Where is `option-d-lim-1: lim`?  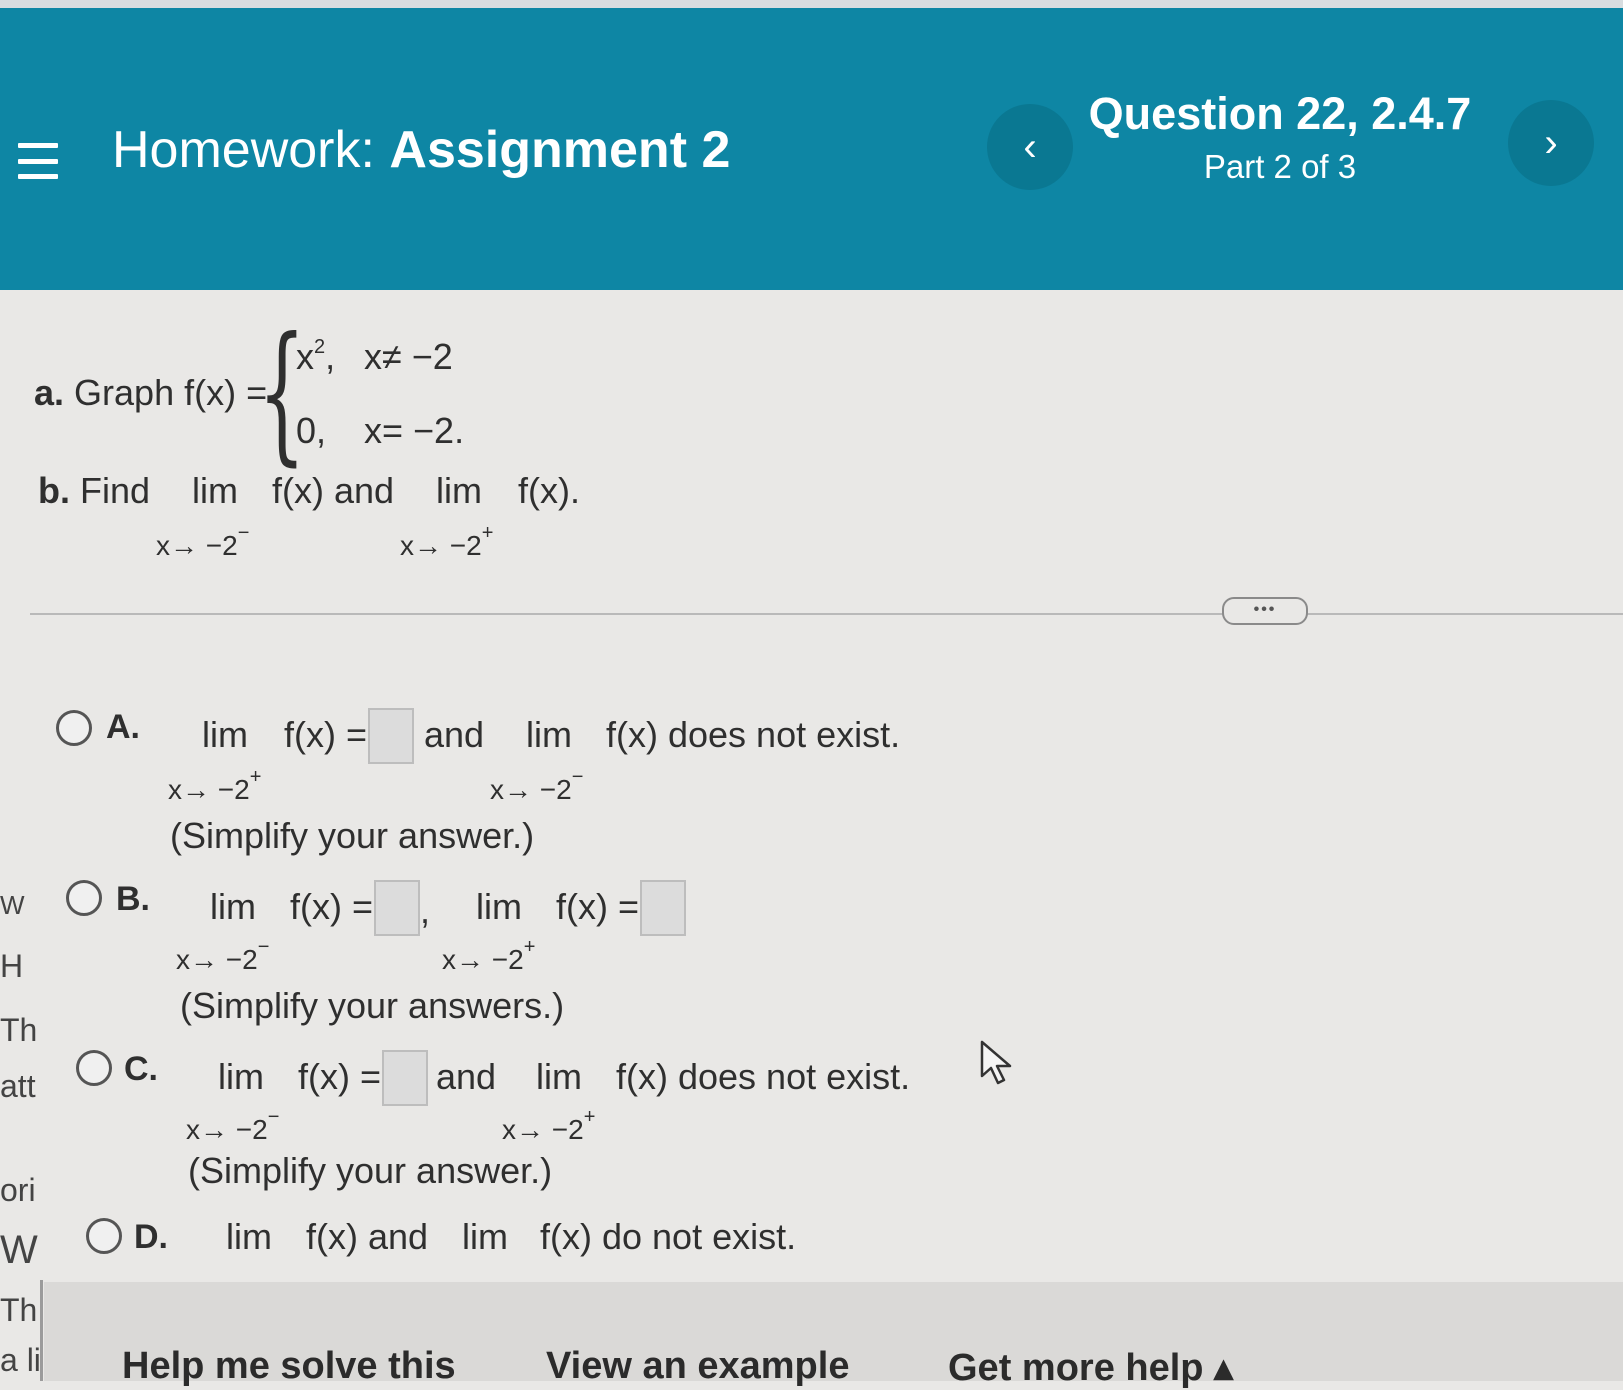 option-d-lim-1: lim is located at coordinates (249, 1236).